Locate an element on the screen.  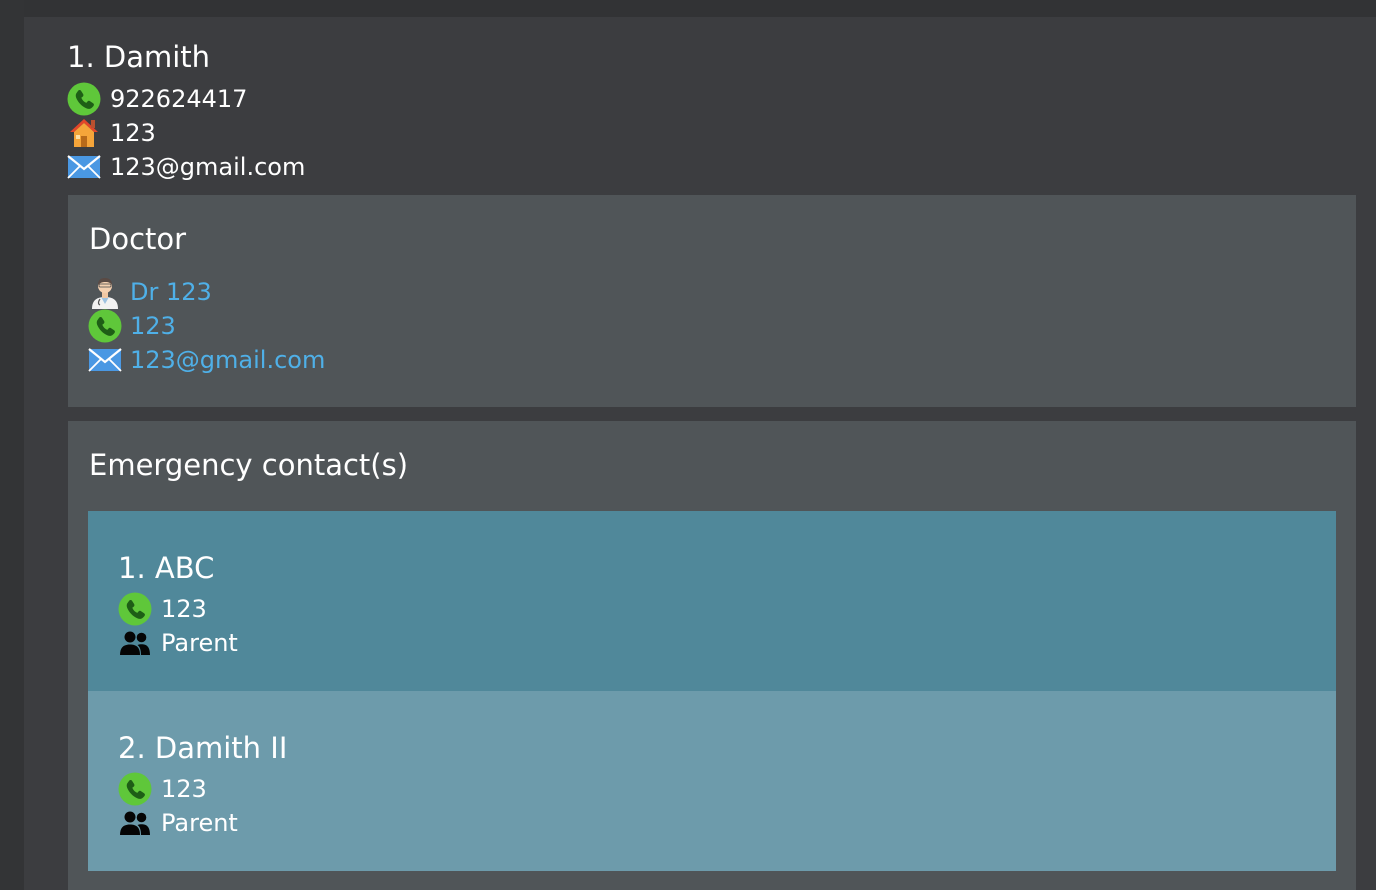
emergency-heading: Emergency contact(s) is located at coordinates (249, 465).